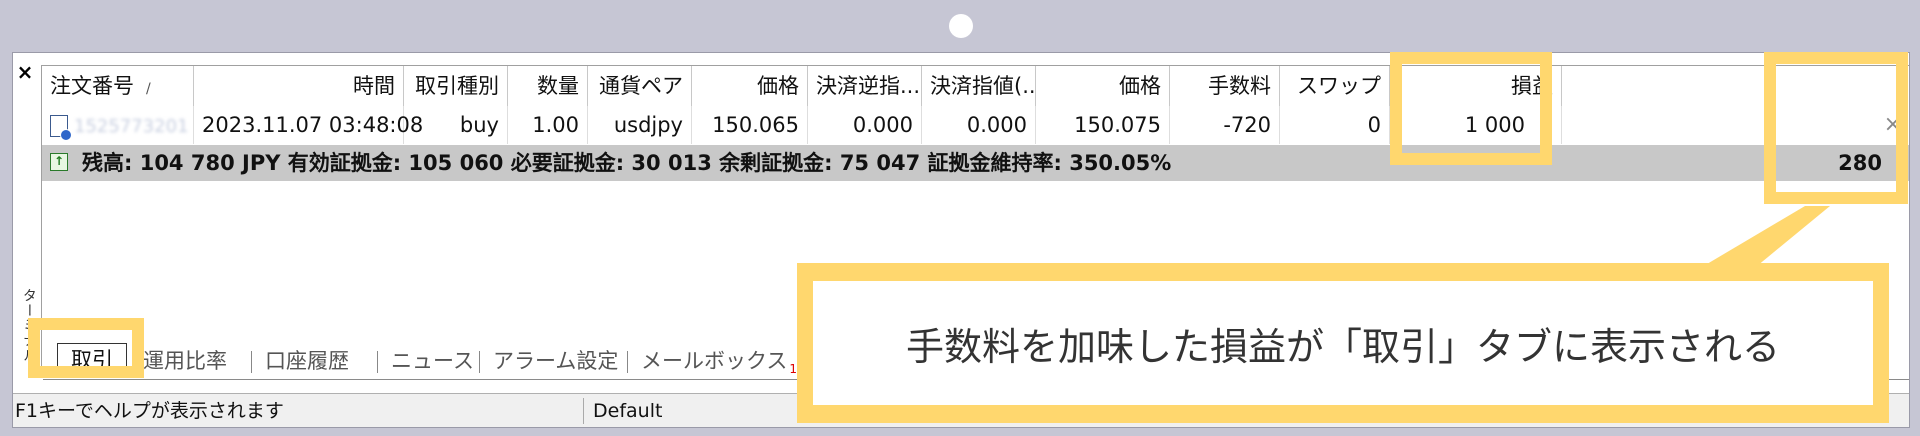  Describe the element at coordinates (1225, 86) in the screenshot. I see `col-commission: 手数料` at that location.